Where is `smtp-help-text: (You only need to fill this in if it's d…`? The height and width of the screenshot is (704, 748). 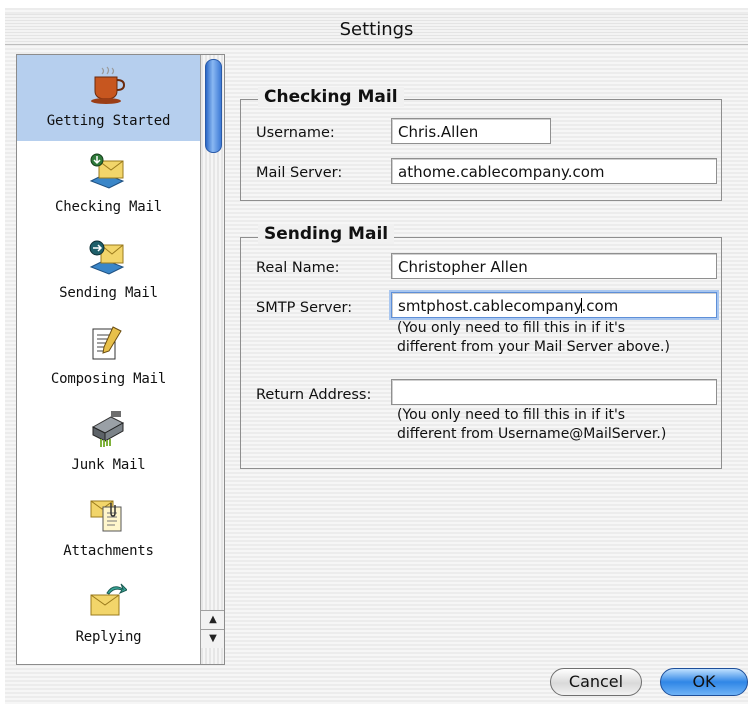
smtp-help-text: (You only need to fill this in if it's d… is located at coordinates (533, 338).